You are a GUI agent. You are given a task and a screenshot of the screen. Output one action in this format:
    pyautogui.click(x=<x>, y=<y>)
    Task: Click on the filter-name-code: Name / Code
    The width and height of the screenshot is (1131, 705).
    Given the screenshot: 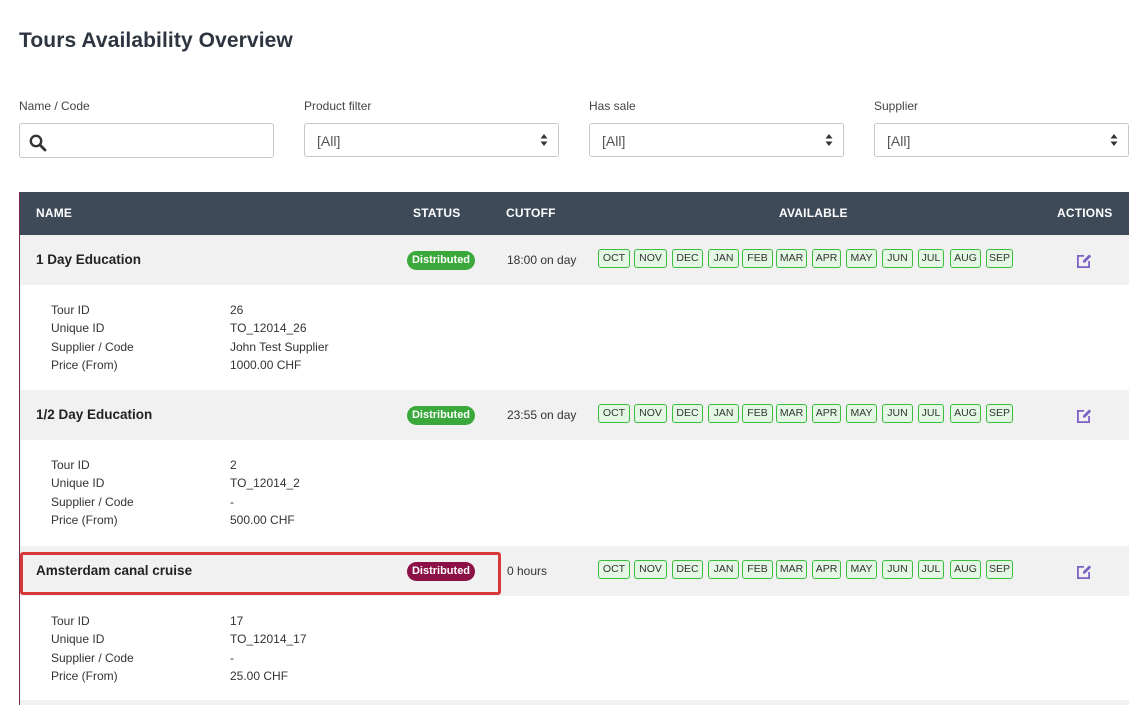 What is the action you would take?
    pyautogui.click(x=146, y=128)
    